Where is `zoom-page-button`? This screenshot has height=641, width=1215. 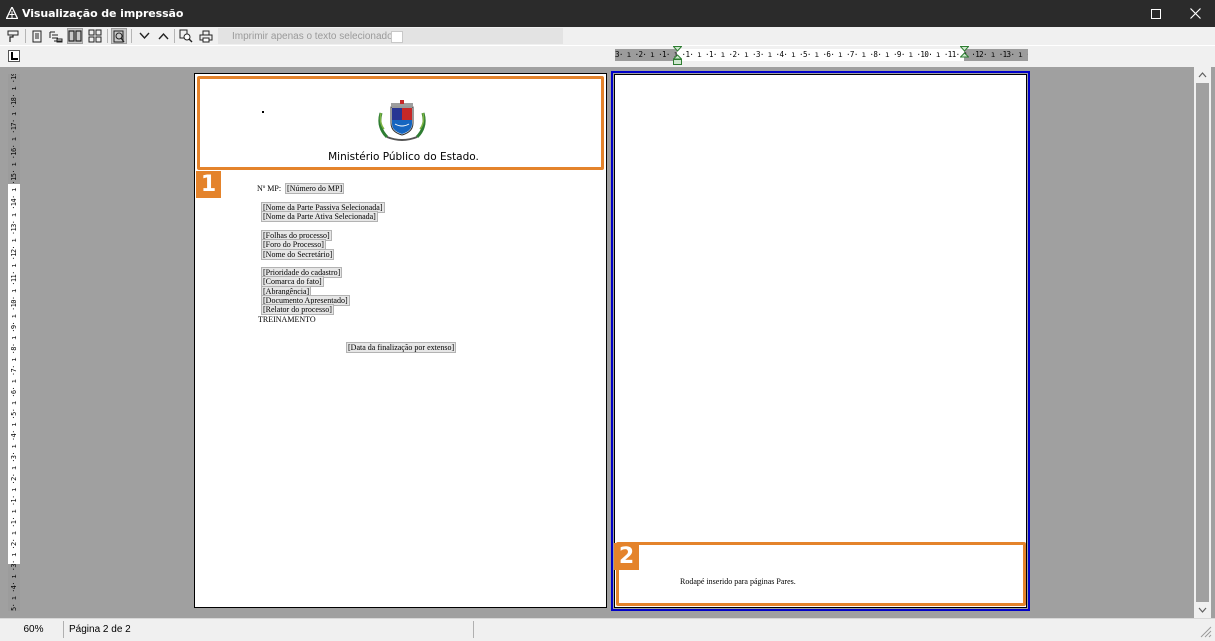
zoom-page-button is located at coordinates (119, 36).